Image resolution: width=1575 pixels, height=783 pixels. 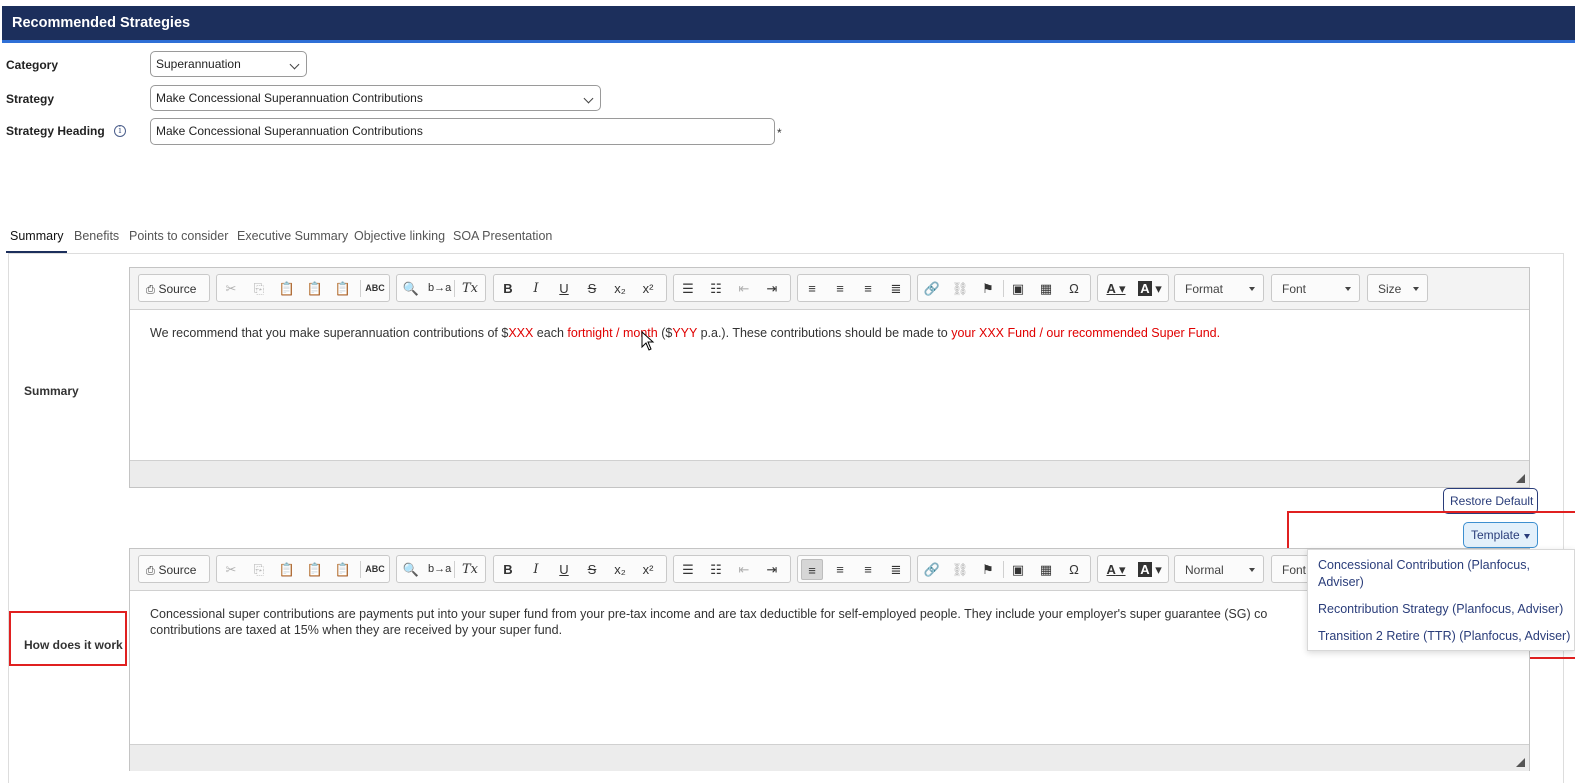 What do you see at coordinates (177, 289) in the screenshot?
I see `source-label: Source` at bounding box center [177, 289].